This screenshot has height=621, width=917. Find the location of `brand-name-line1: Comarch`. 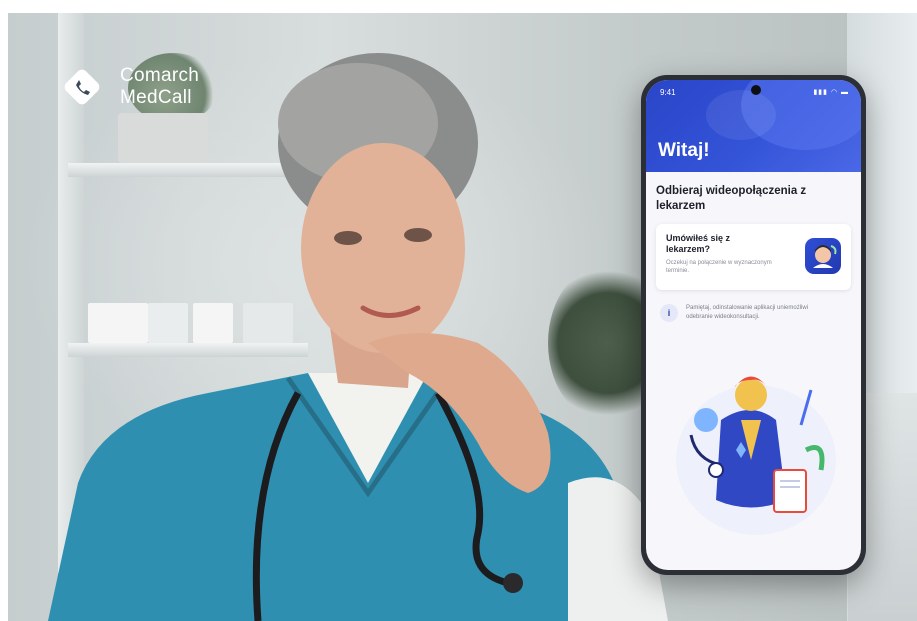

brand-name-line1: Comarch is located at coordinates (160, 75).